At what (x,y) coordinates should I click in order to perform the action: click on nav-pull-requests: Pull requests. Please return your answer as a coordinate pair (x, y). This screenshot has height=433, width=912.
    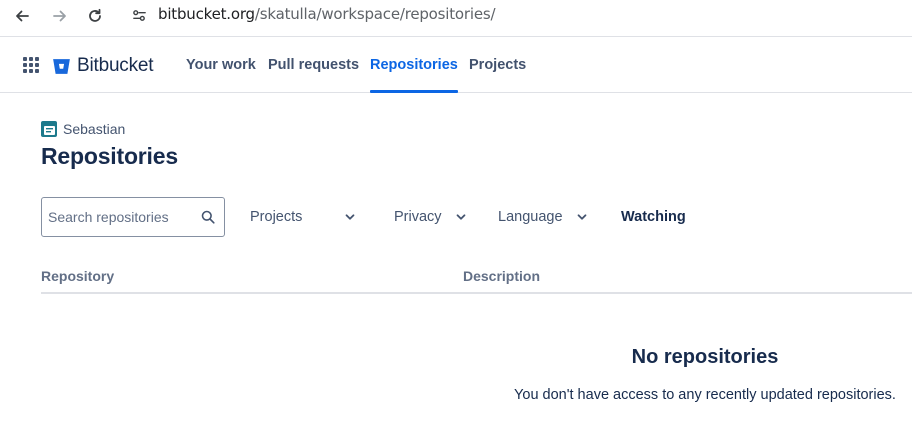
    Looking at the image, I should click on (313, 65).